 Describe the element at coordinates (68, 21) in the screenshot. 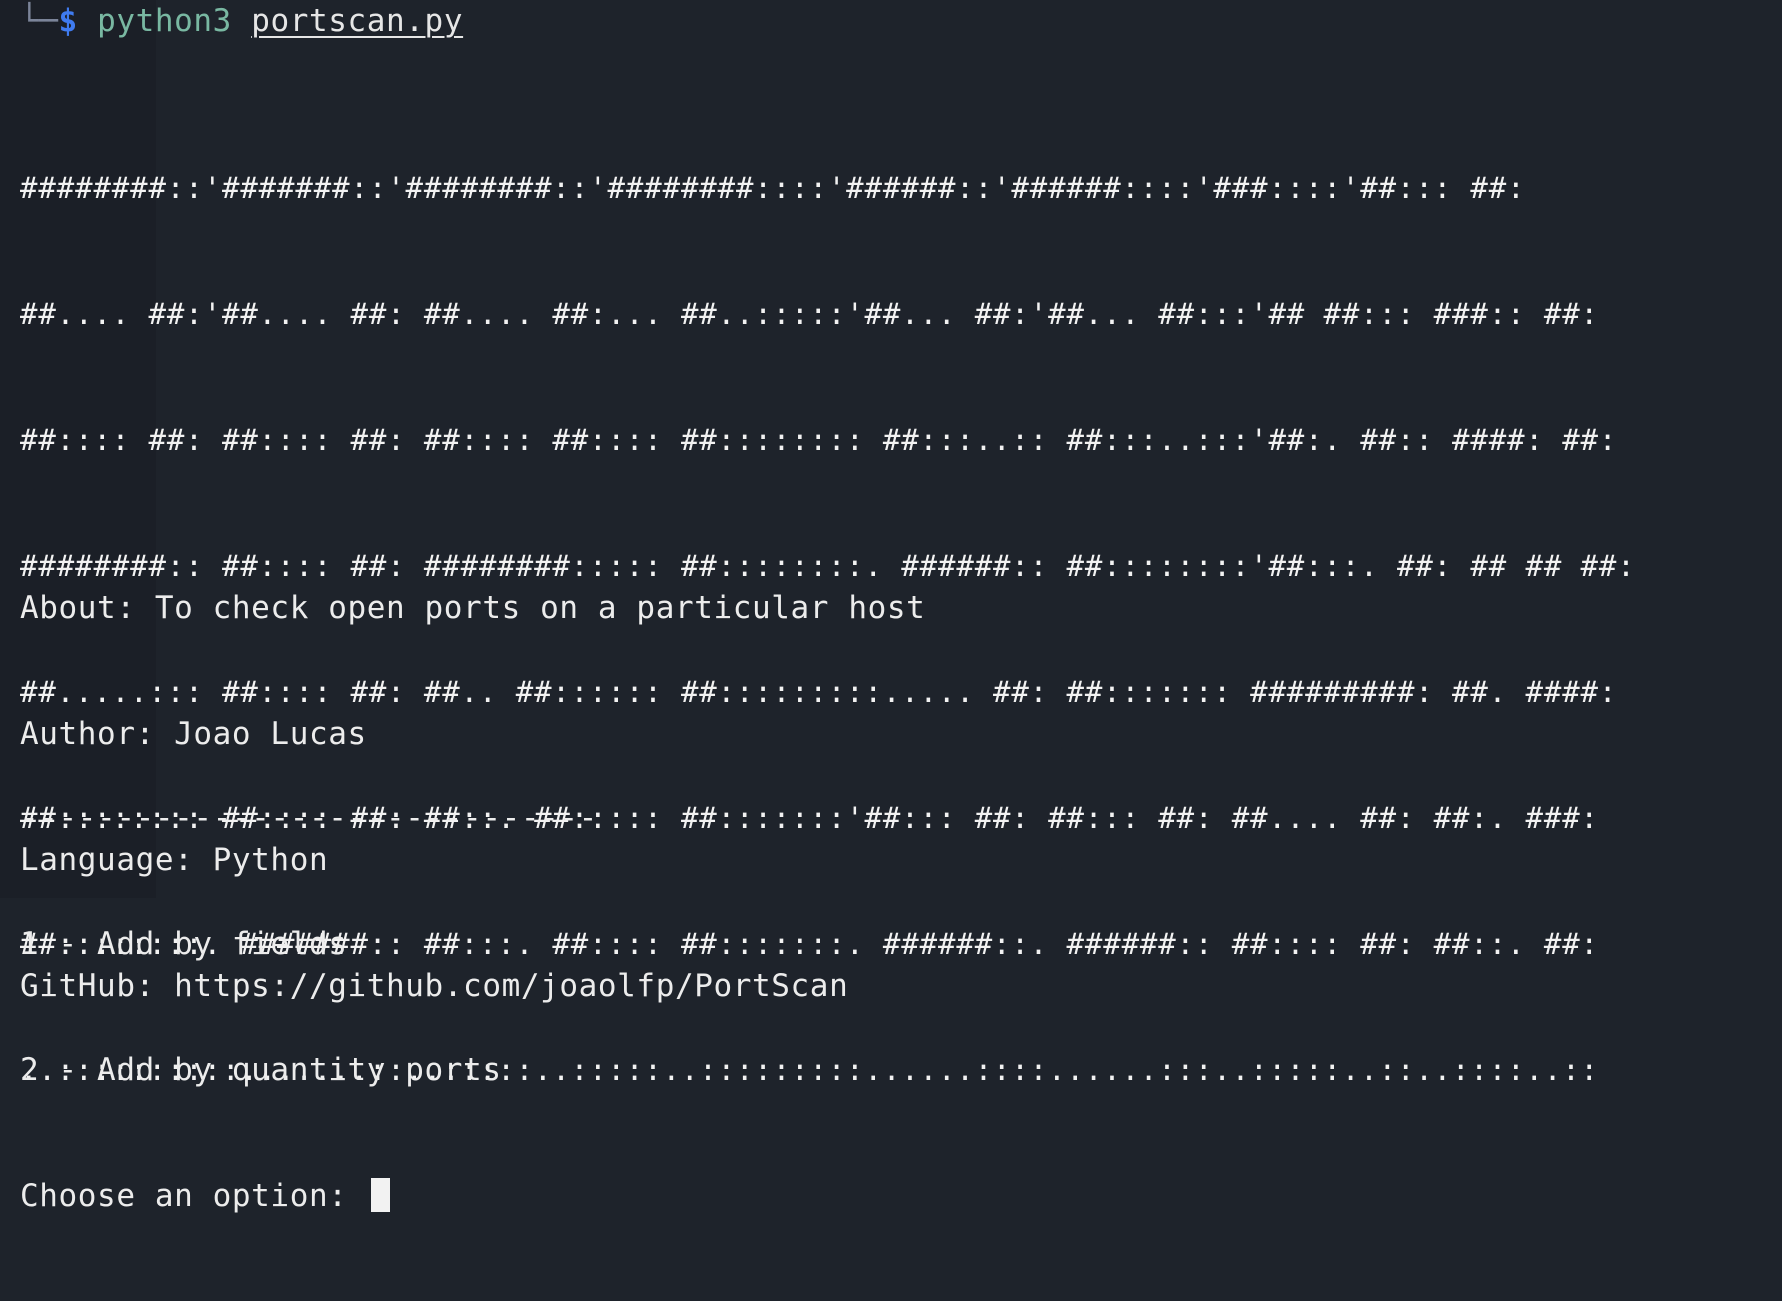

I see `prompt-dollar-sign: $` at that location.